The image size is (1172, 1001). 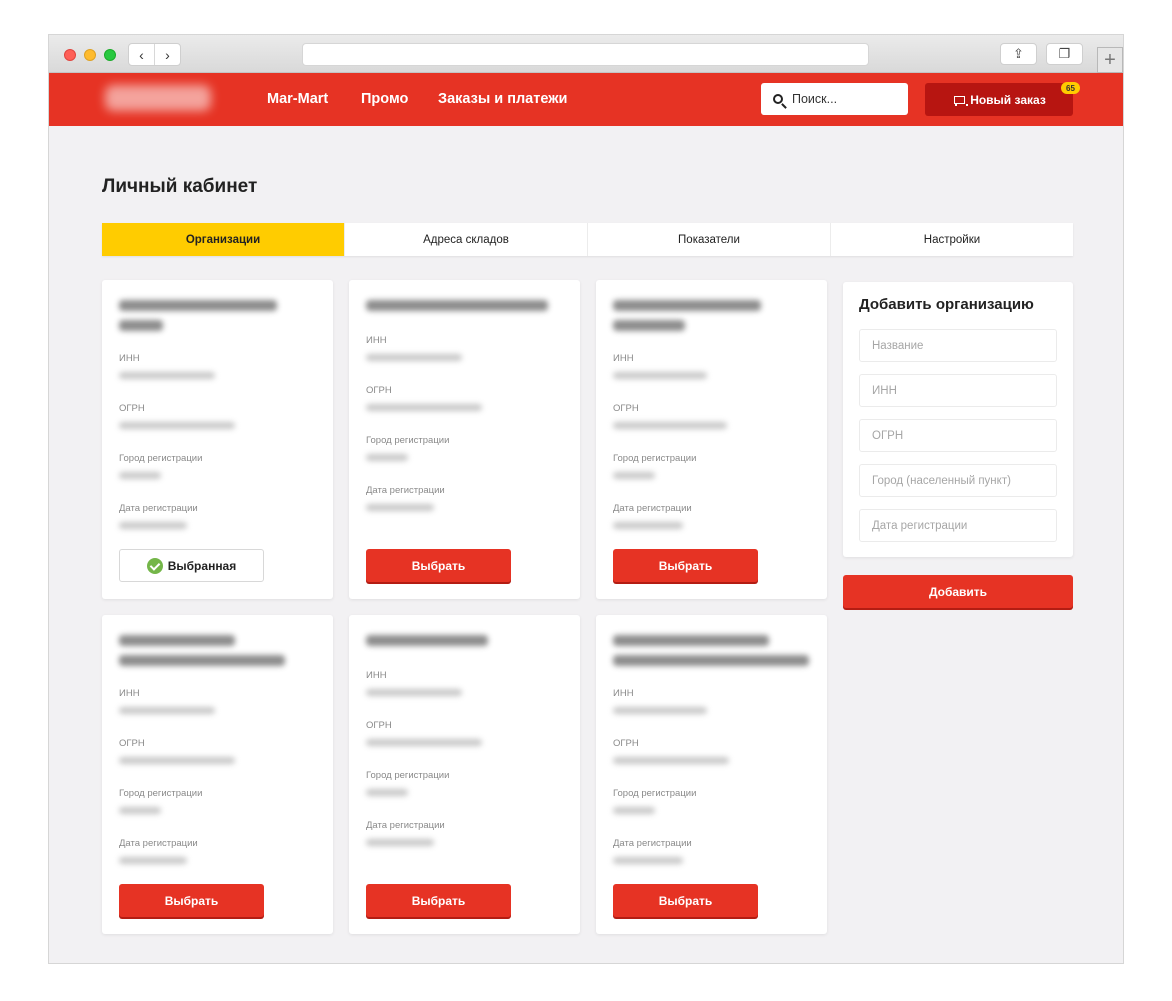 What do you see at coordinates (1064, 54) in the screenshot?
I see `tabs-overview-icon: ❐` at bounding box center [1064, 54].